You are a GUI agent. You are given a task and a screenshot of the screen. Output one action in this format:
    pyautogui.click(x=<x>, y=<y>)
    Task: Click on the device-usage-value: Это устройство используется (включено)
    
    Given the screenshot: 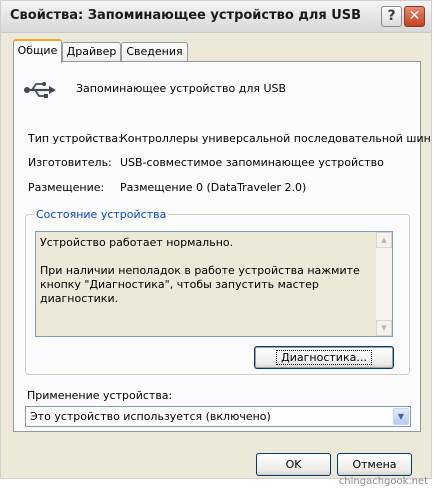 What is the action you would take?
    pyautogui.click(x=150, y=416)
    